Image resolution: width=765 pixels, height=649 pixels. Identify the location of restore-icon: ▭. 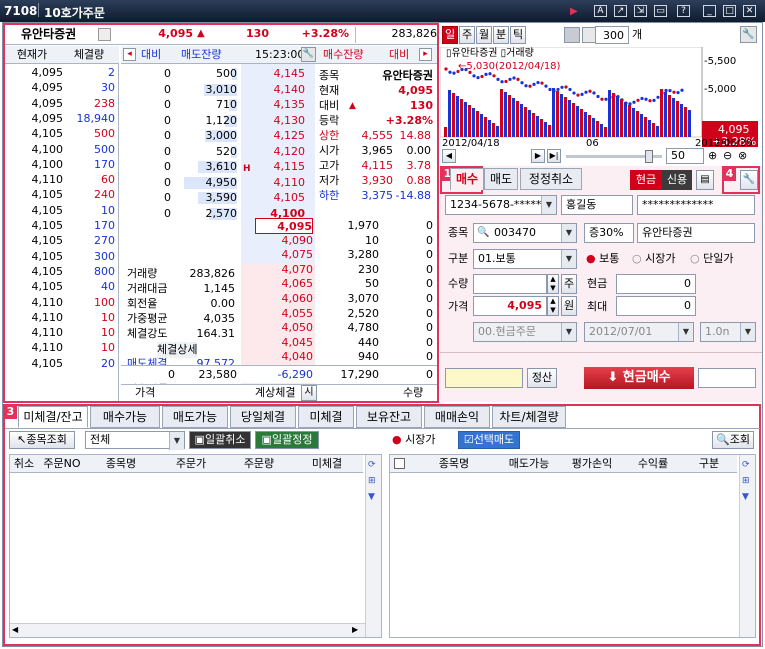
(660, 11).